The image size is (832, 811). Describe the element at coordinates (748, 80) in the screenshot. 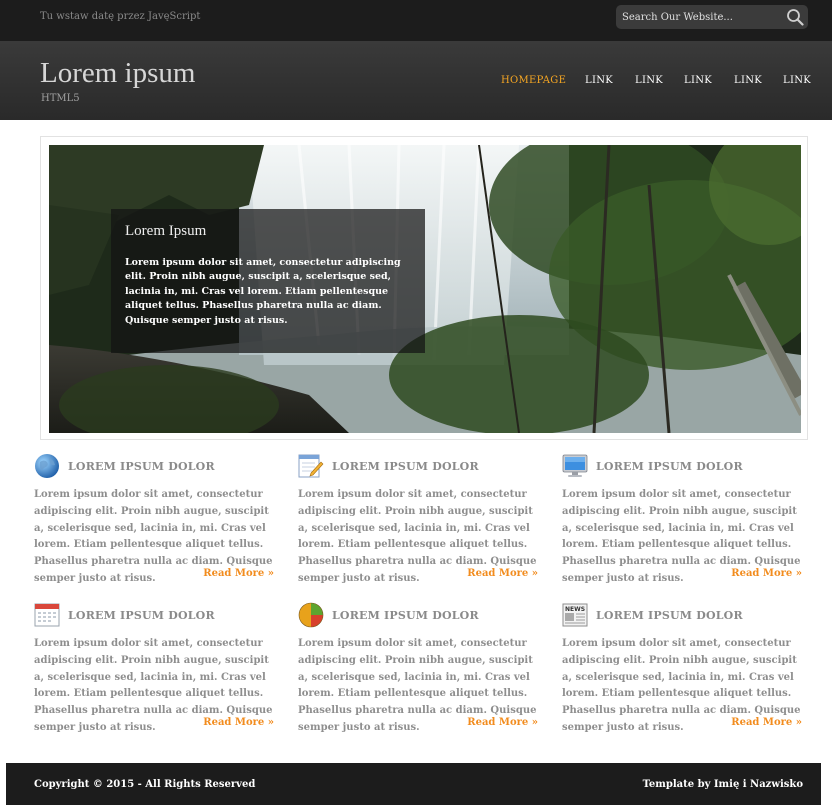

I see `nav-link-4: LINK` at that location.